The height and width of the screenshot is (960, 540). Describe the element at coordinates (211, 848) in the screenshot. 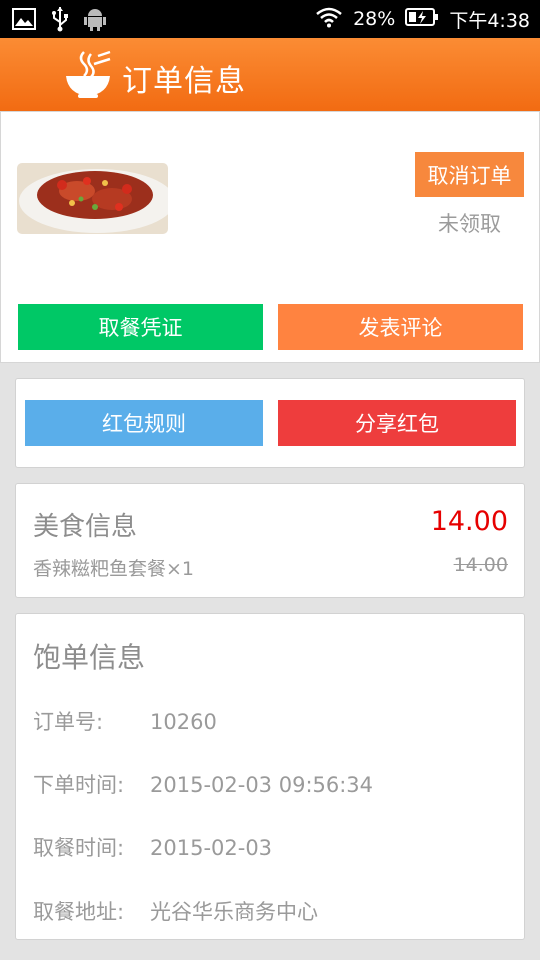

I see `info-value: 2015-02-03` at that location.